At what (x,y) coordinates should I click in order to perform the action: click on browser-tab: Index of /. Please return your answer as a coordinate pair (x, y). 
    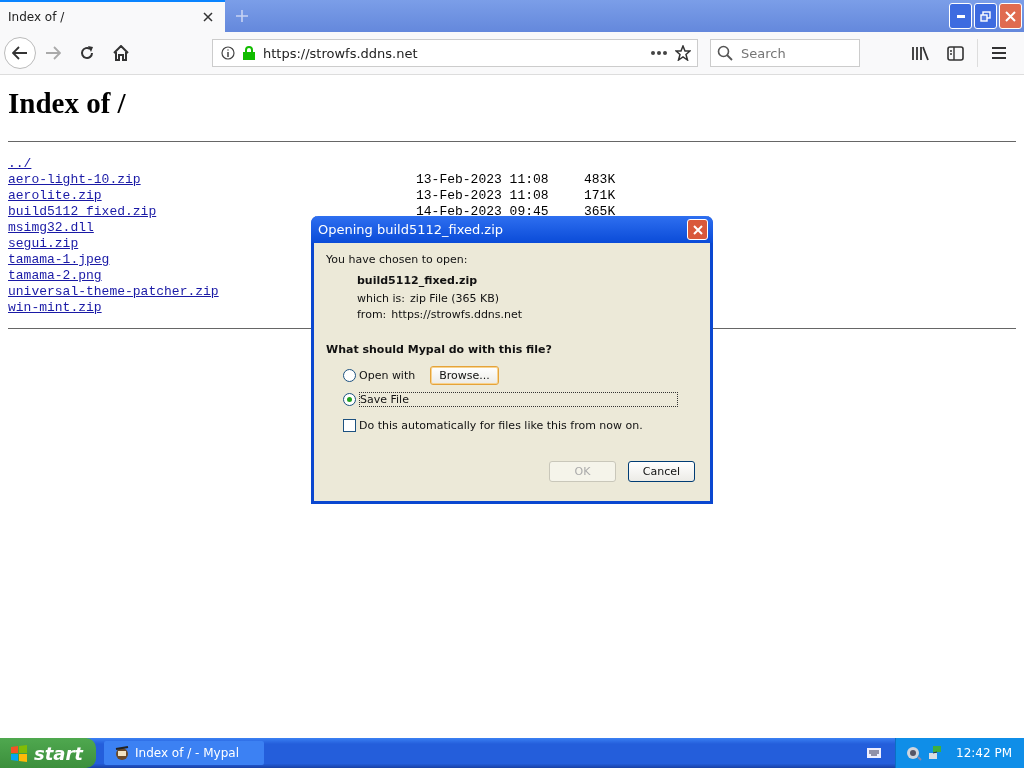
    Looking at the image, I should click on (112, 16).